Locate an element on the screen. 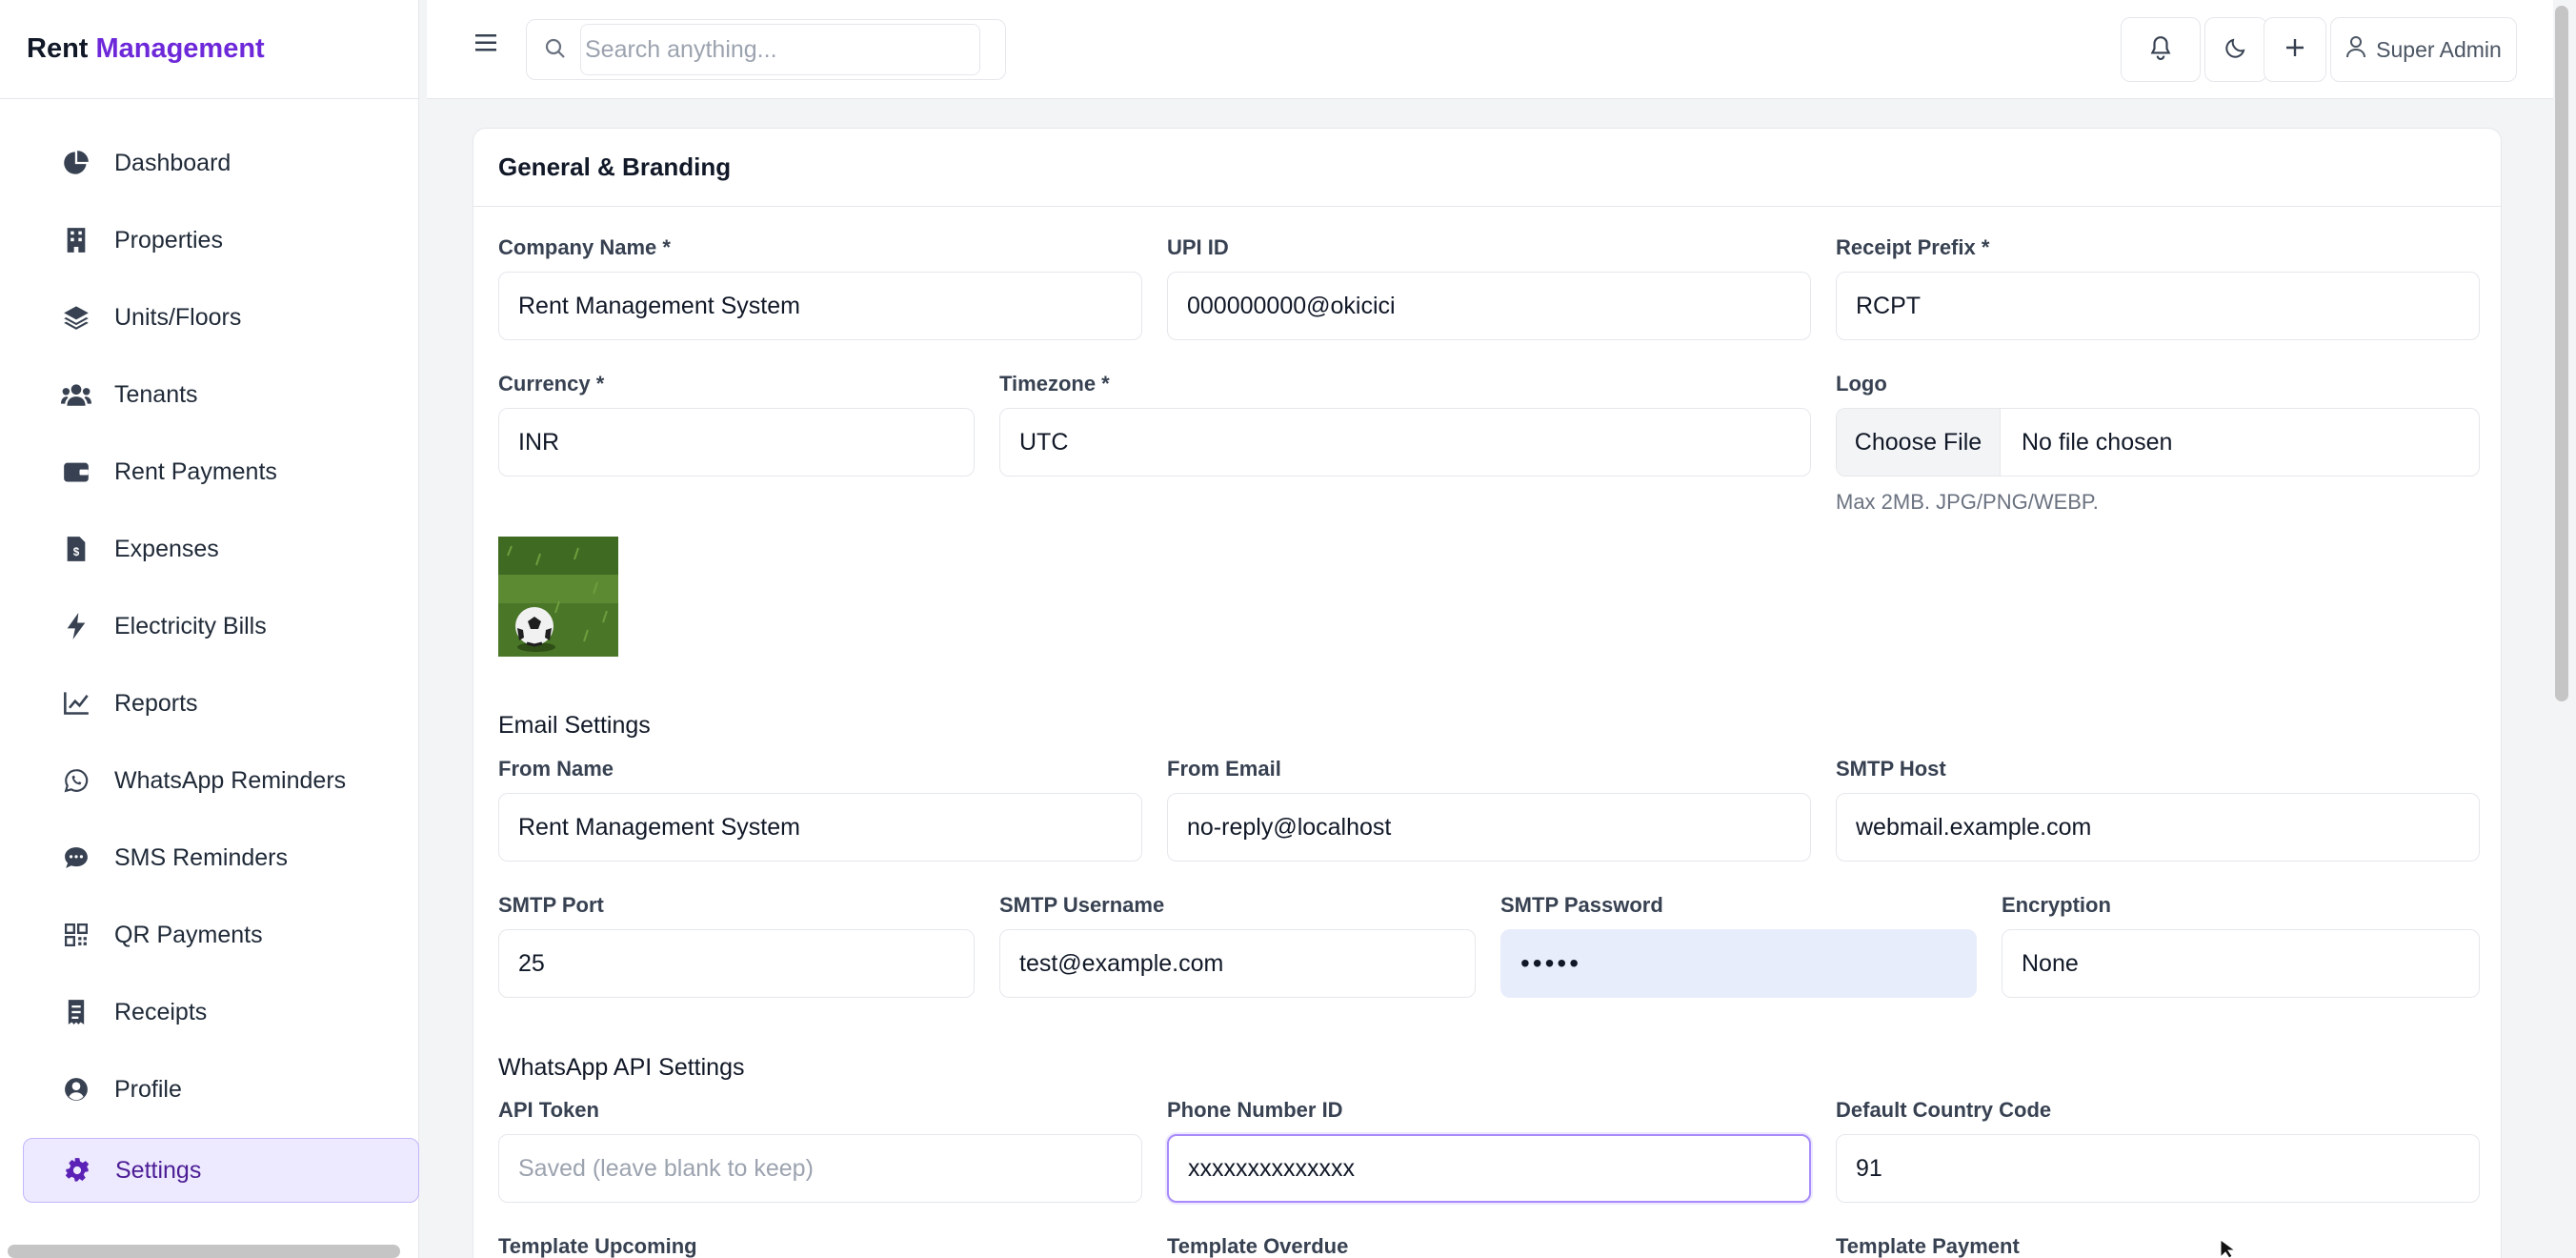 The image size is (2576, 1258). country-code-field: Default Country Code 91 is located at coordinates (2158, 1149).